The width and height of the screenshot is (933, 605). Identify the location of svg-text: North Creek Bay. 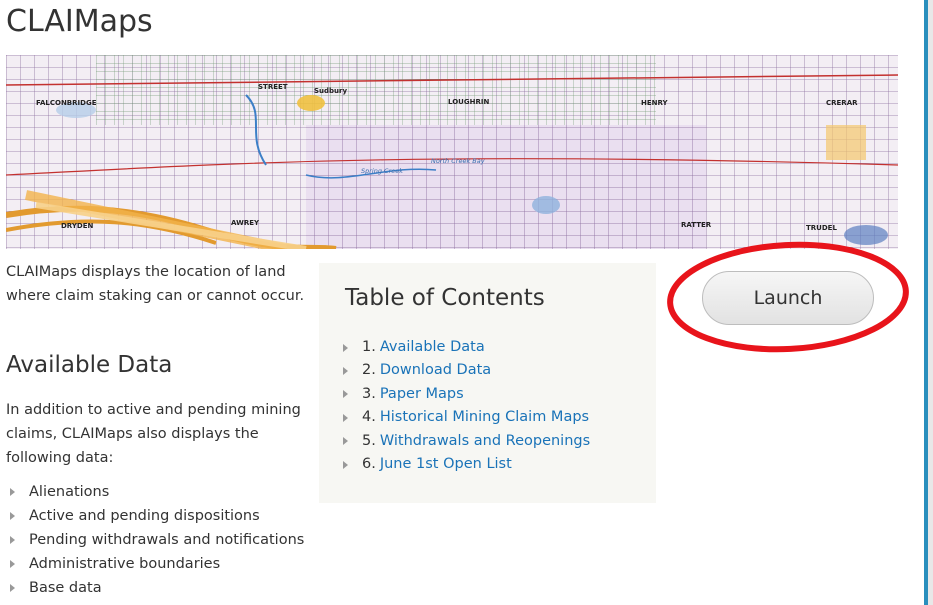
(458, 161).